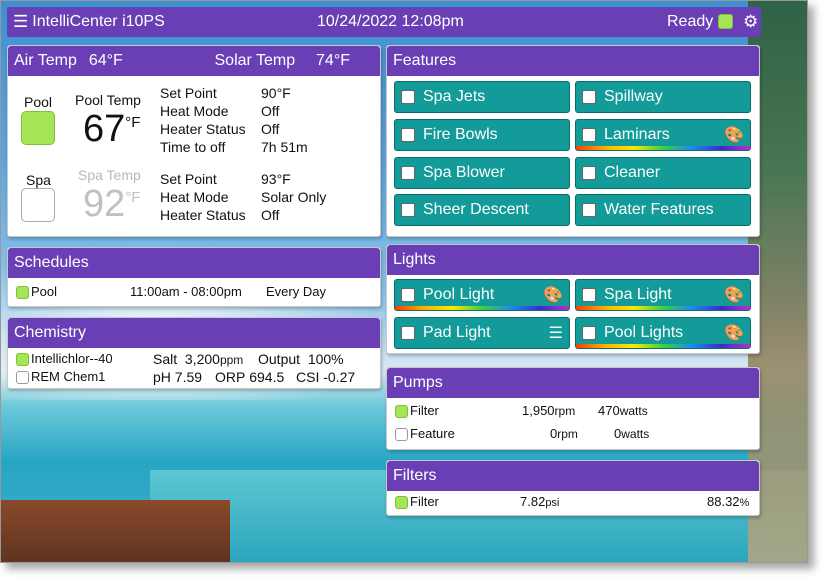 Image resolution: width=828 pixels, height=583 pixels. What do you see at coordinates (38, 128) in the screenshot?
I see `pool-toggle` at bounding box center [38, 128].